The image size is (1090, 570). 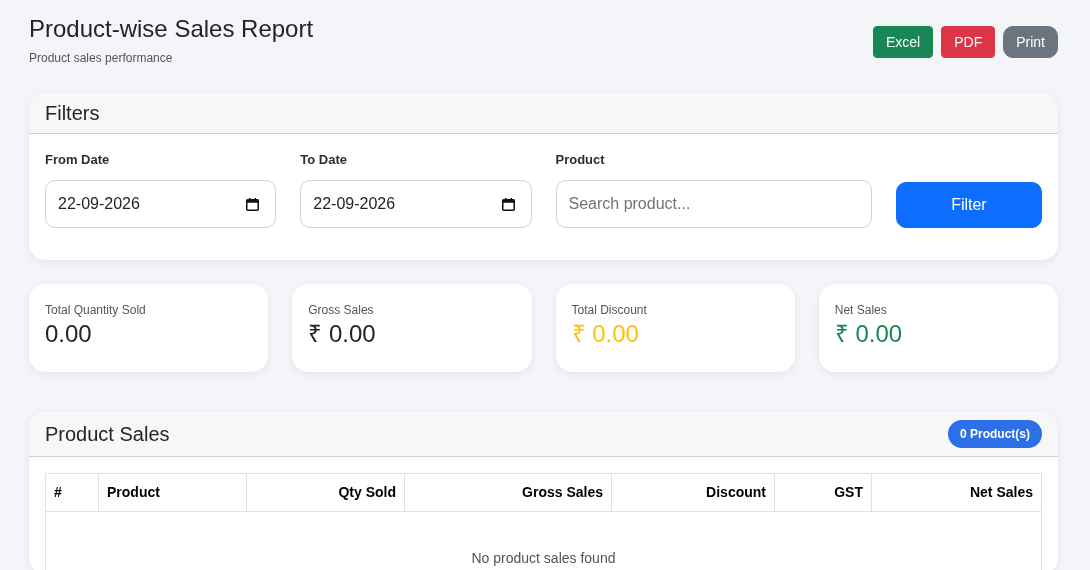 What do you see at coordinates (1030, 42) in the screenshot?
I see `print-button: Print` at bounding box center [1030, 42].